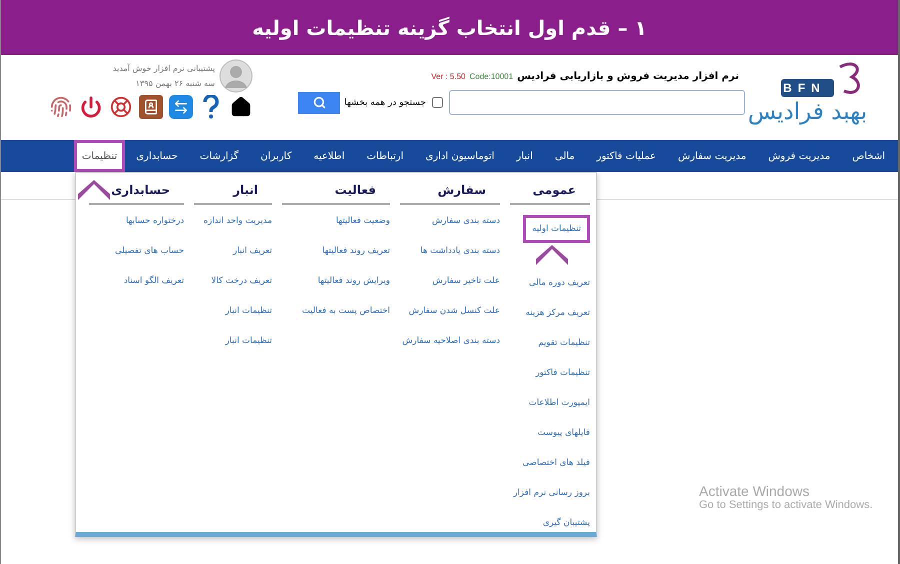 The height and width of the screenshot is (564, 900). I want to click on menu-item: ویرایش روند فعالیتها, so click(354, 290).